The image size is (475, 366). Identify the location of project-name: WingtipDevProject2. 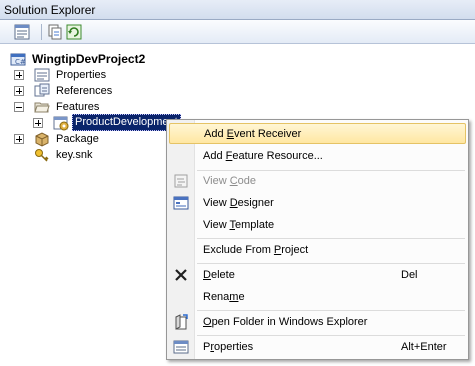
(89, 59).